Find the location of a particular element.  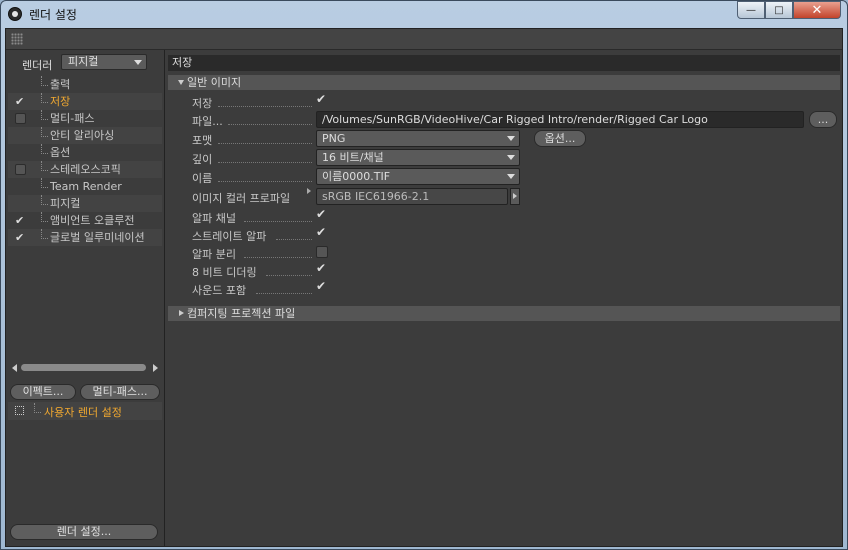

user-render-setting-label: 사용자 렌더 설정 is located at coordinates (83, 412).